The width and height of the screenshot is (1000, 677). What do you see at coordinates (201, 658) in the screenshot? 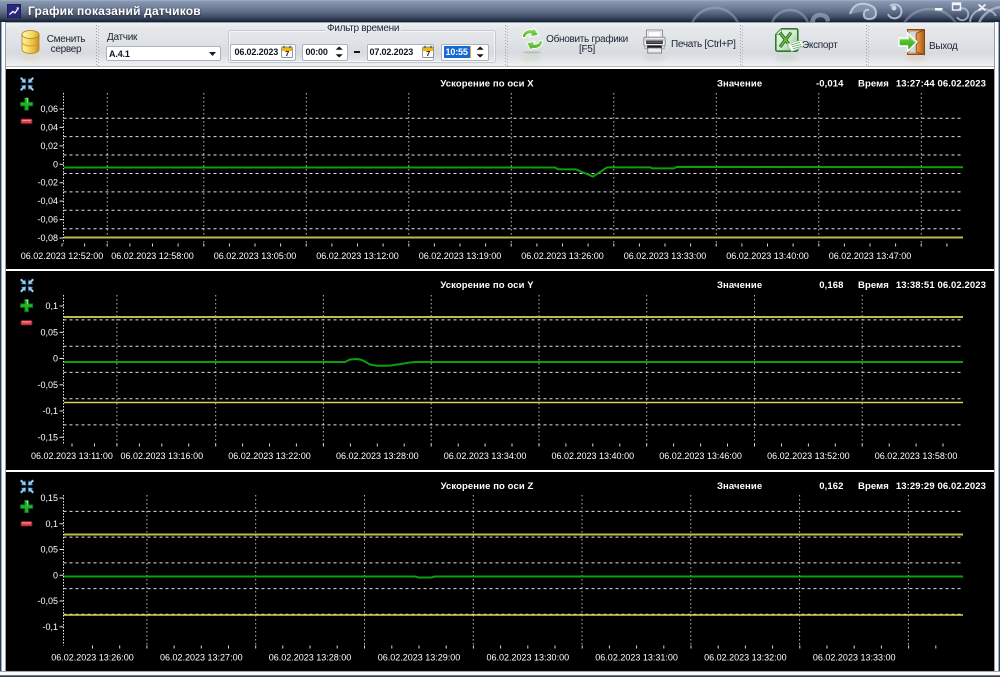
I see `svg-text: 06.02.2023 13:27:00` at bounding box center [201, 658].